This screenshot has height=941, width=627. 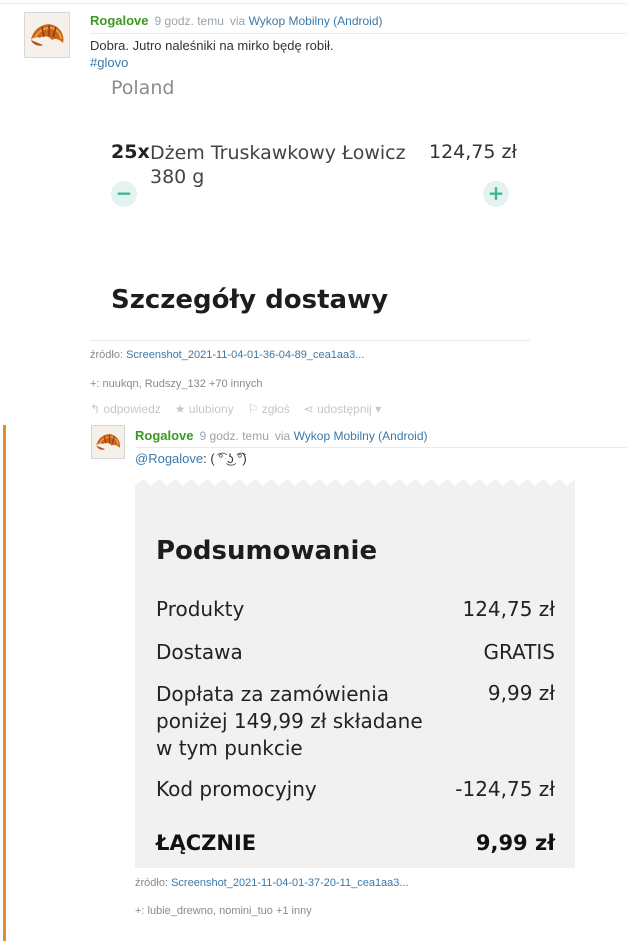 What do you see at coordinates (225, 458) in the screenshot?
I see `post-body: : ( ͡° ͜ʖ ͡°)` at bounding box center [225, 458].